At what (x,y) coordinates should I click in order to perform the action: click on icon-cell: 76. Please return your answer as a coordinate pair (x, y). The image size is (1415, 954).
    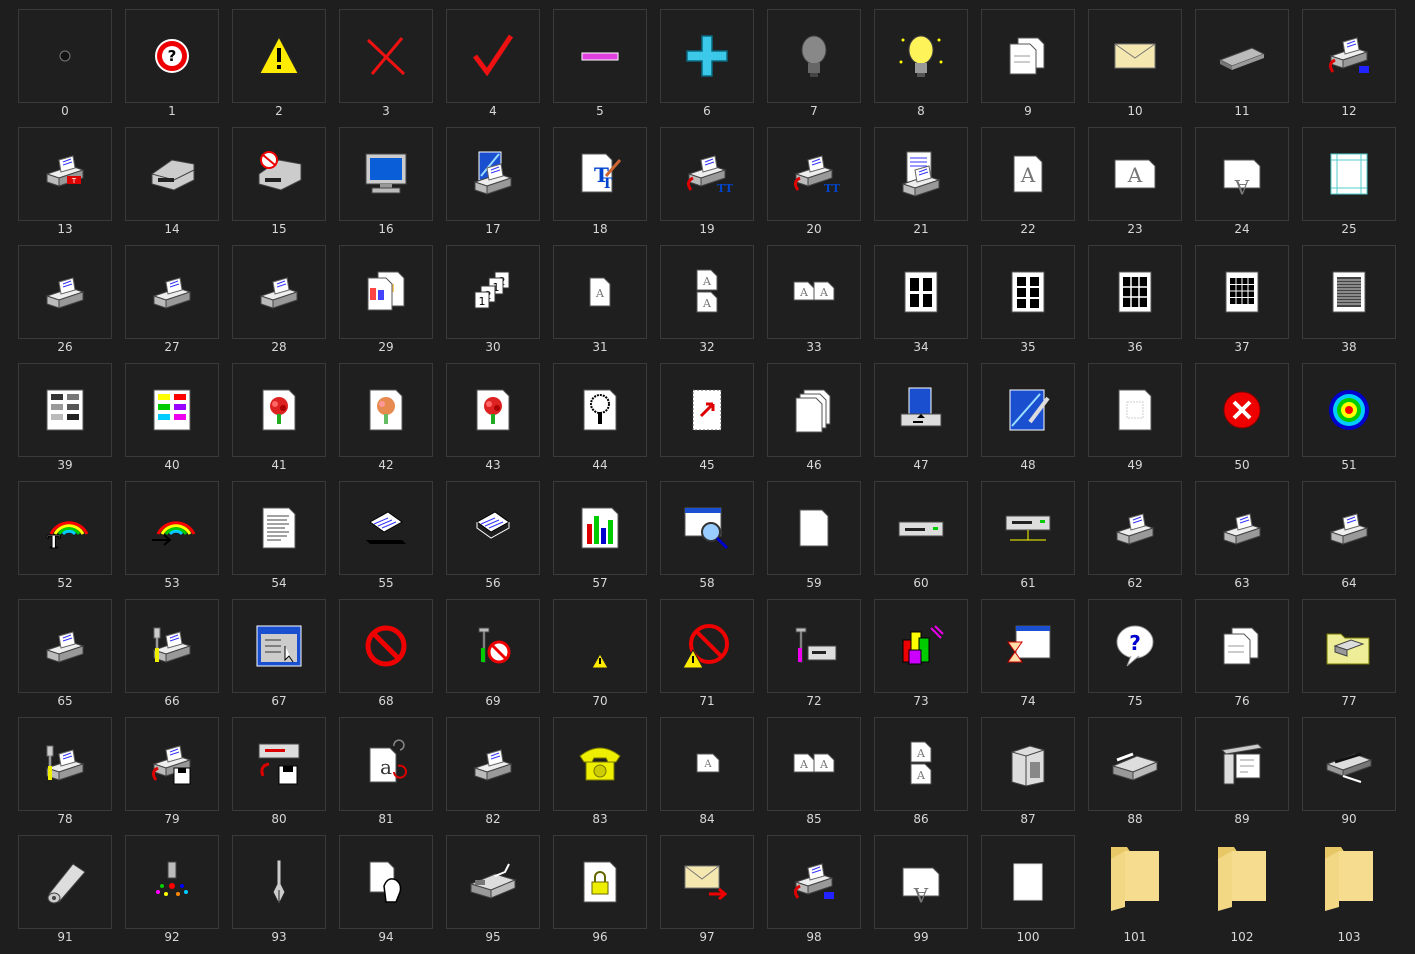
    Looking at the image, I should click on (1242, 658).